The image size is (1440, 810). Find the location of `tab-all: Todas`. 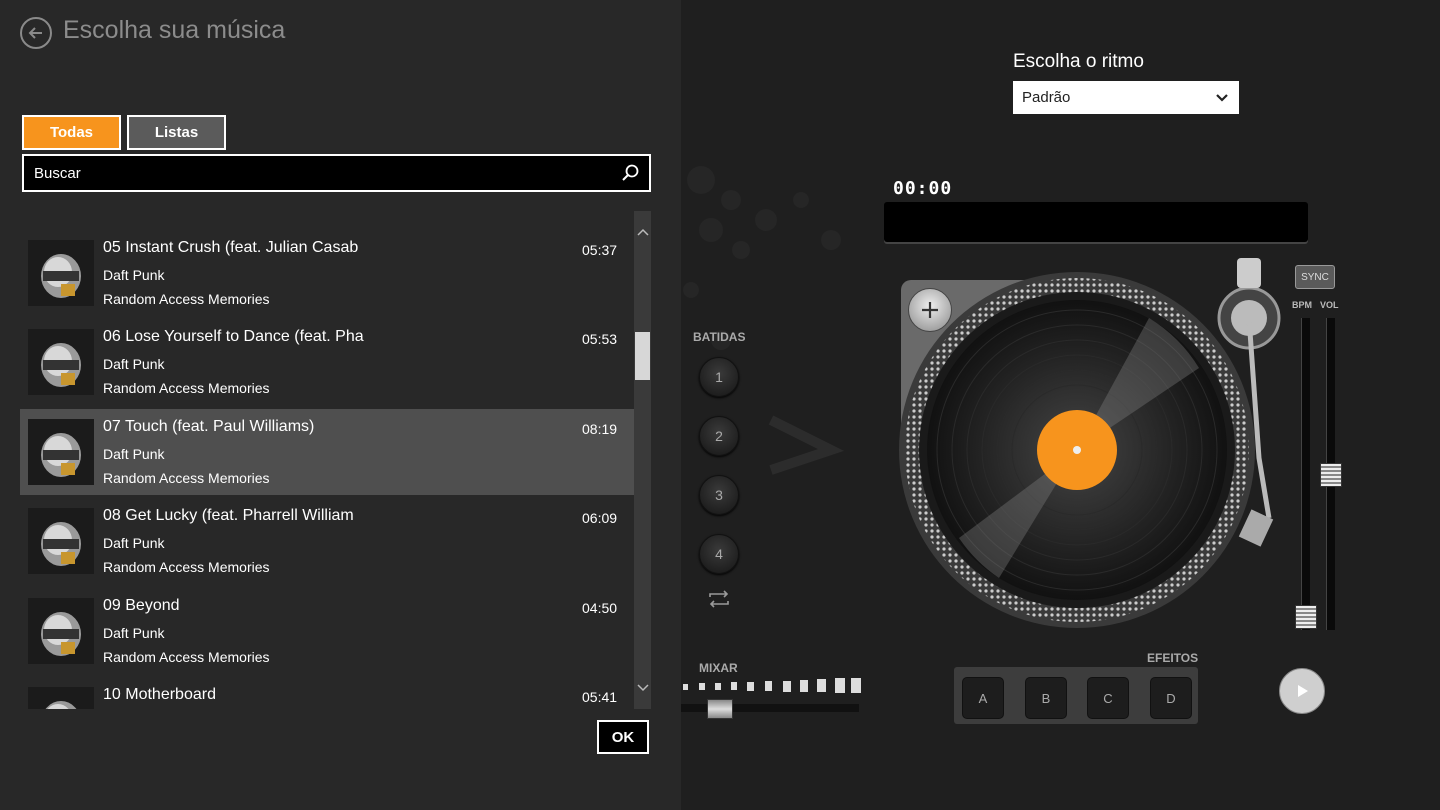

tab-all: Todas is located at coordinates (71, 132).